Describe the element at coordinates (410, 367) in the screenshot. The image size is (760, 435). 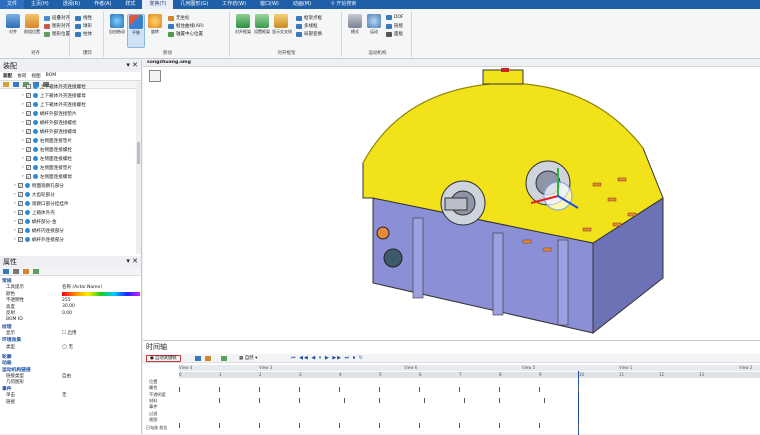
I see `view-marker: View 6` at that location.